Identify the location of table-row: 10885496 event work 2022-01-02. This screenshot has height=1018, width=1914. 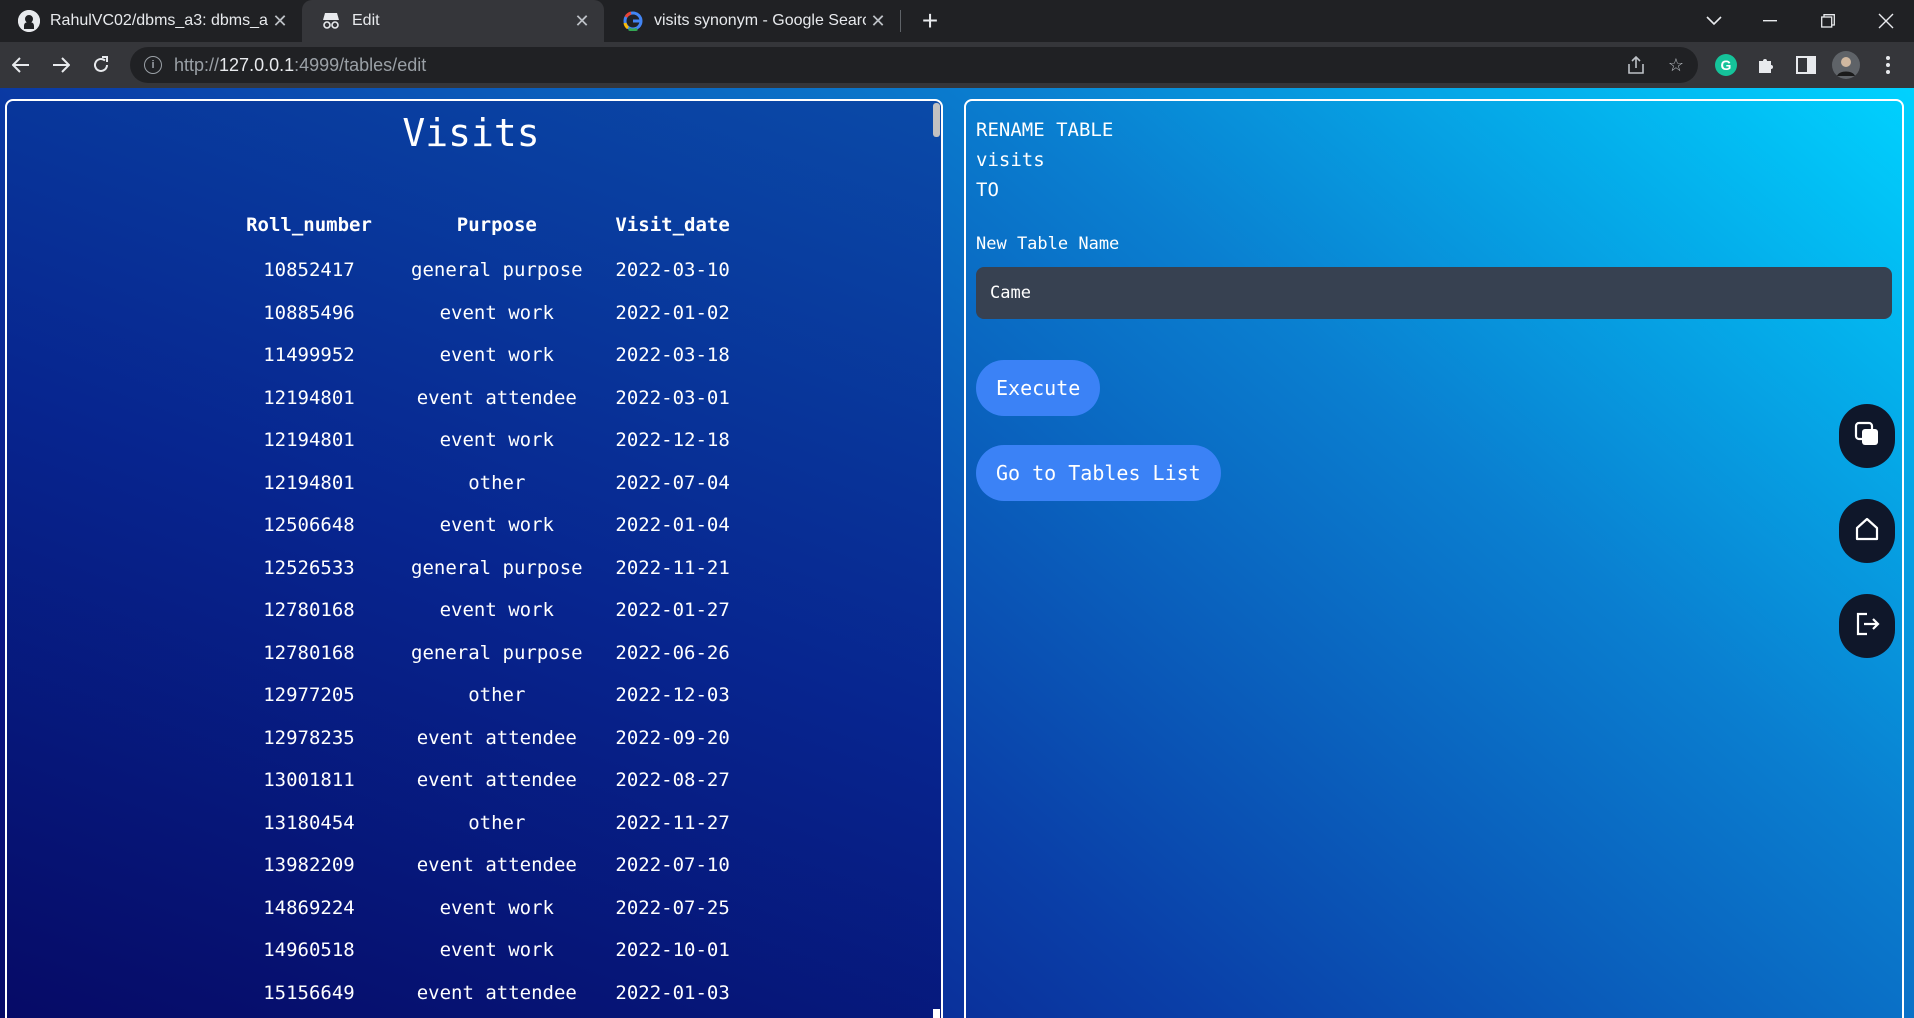
(485, 313).